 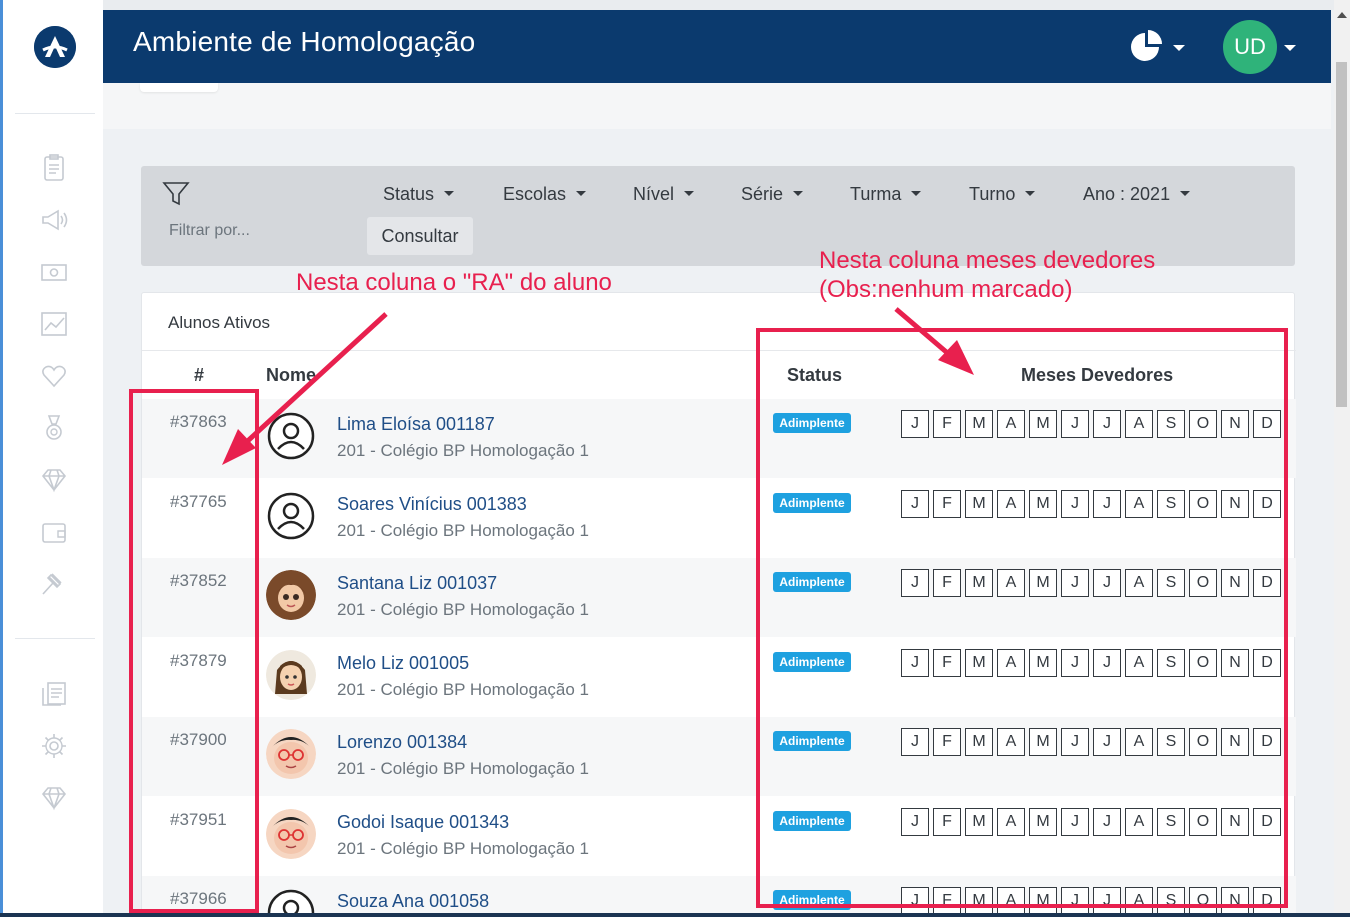 I want to click on student-name-link: Lorenzo 001384, so click(x=402, y=742).